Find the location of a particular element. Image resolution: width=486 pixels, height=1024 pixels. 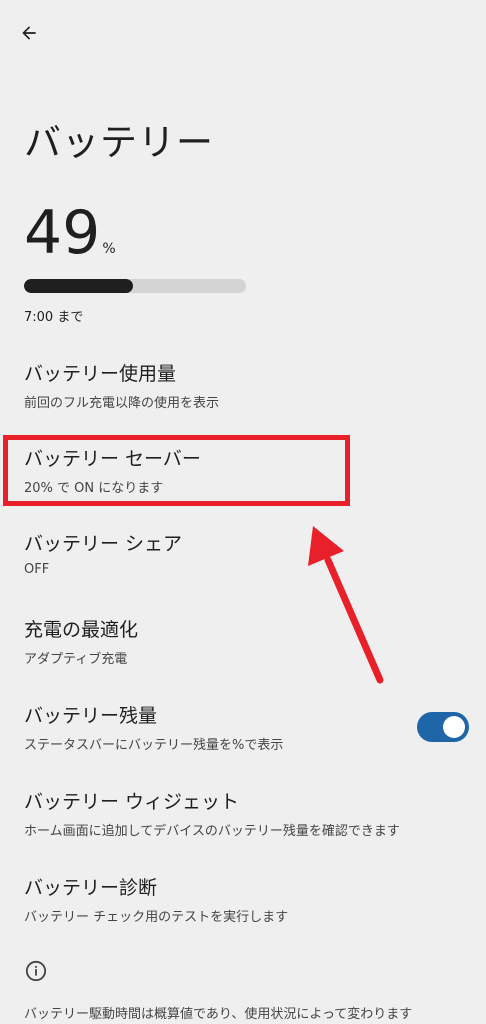

battery-percentage-toggle is located at coordinates (443, 727).